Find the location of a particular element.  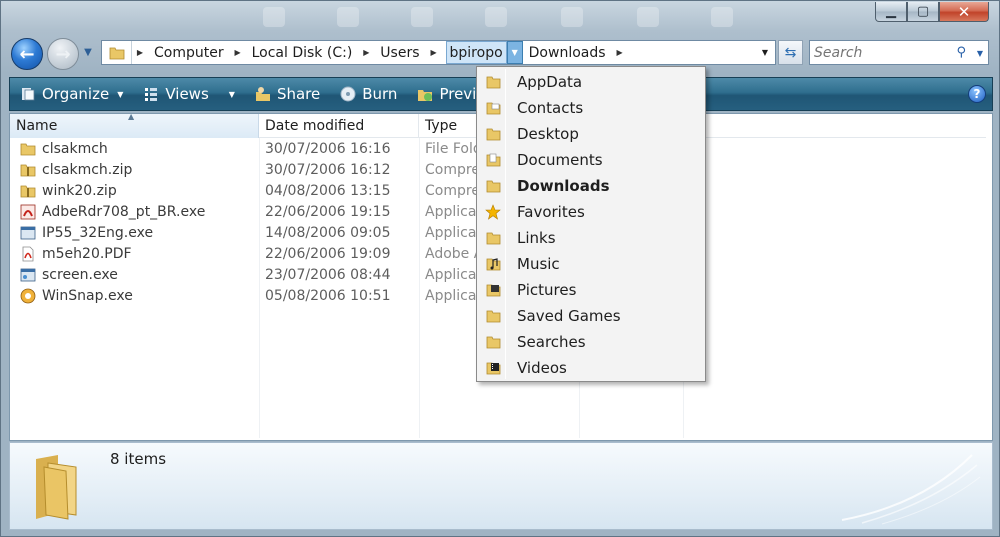

menu-item-music: Music is located at coordinates (591, 264).